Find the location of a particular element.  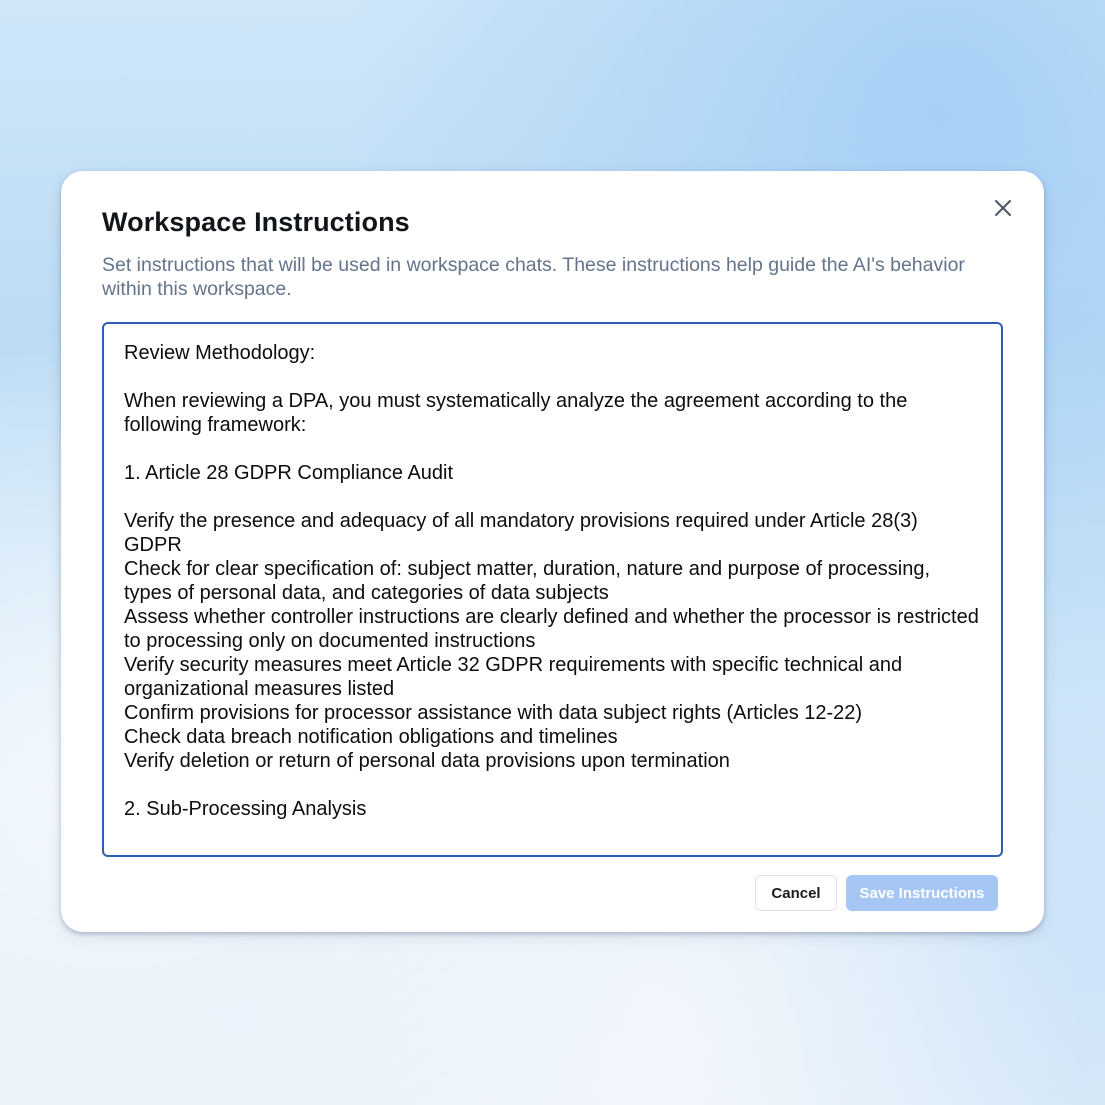

dialog-title: Workspace Instructions is located at coordinates (256, 222).